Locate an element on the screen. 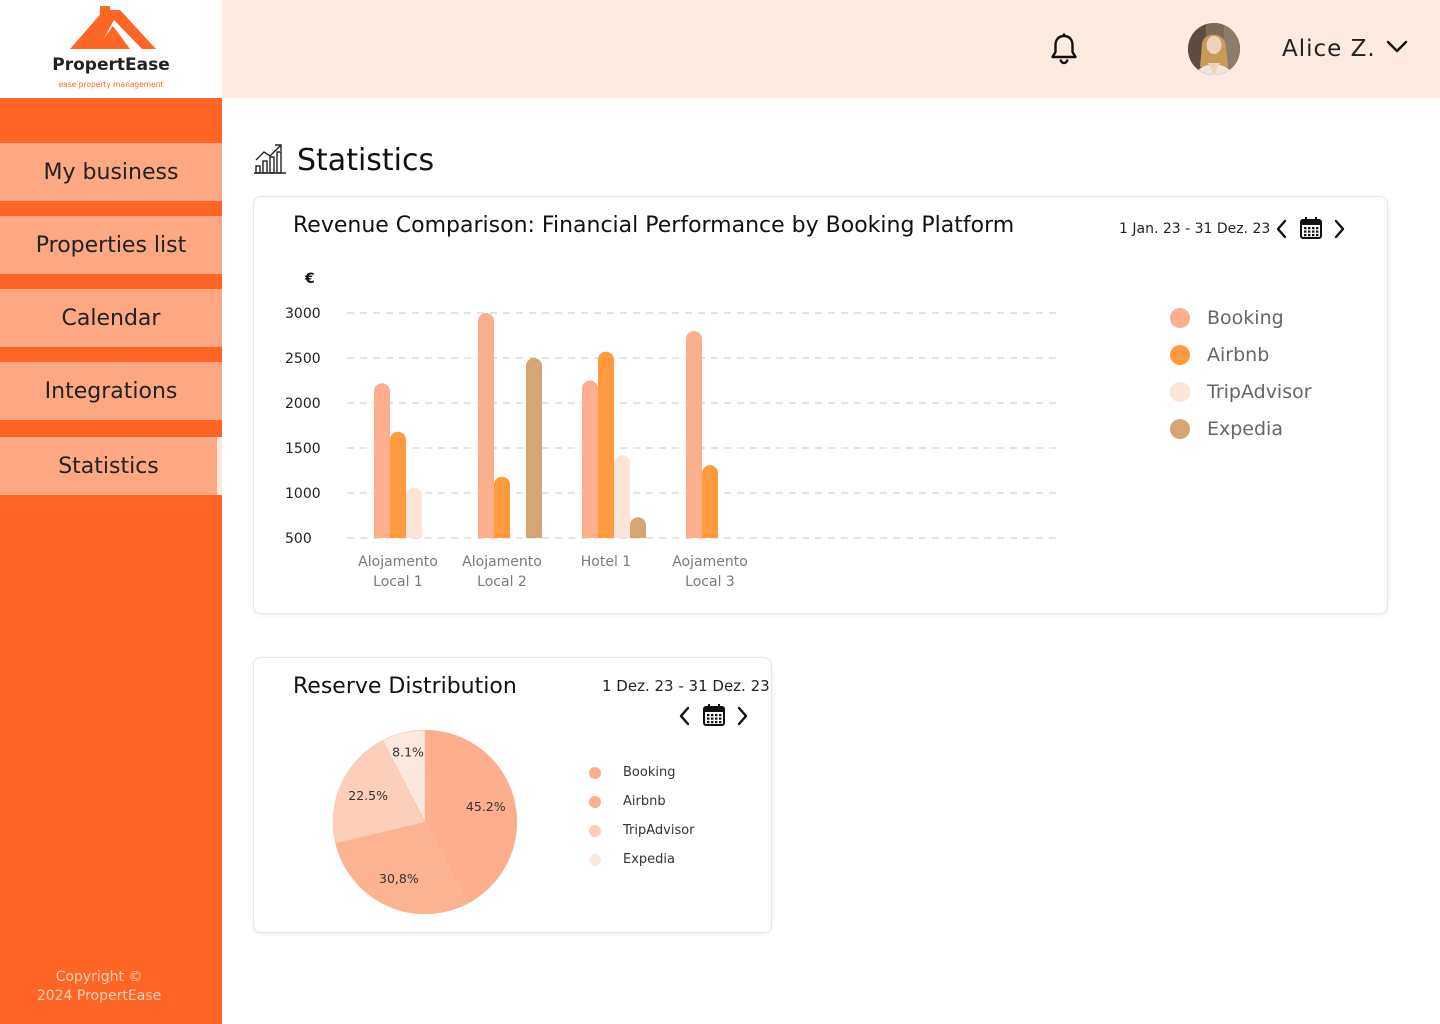 The height and width of the screenshot is (1024, 1440). sidebar-item-label: My business is located at coordinates (111, 172).